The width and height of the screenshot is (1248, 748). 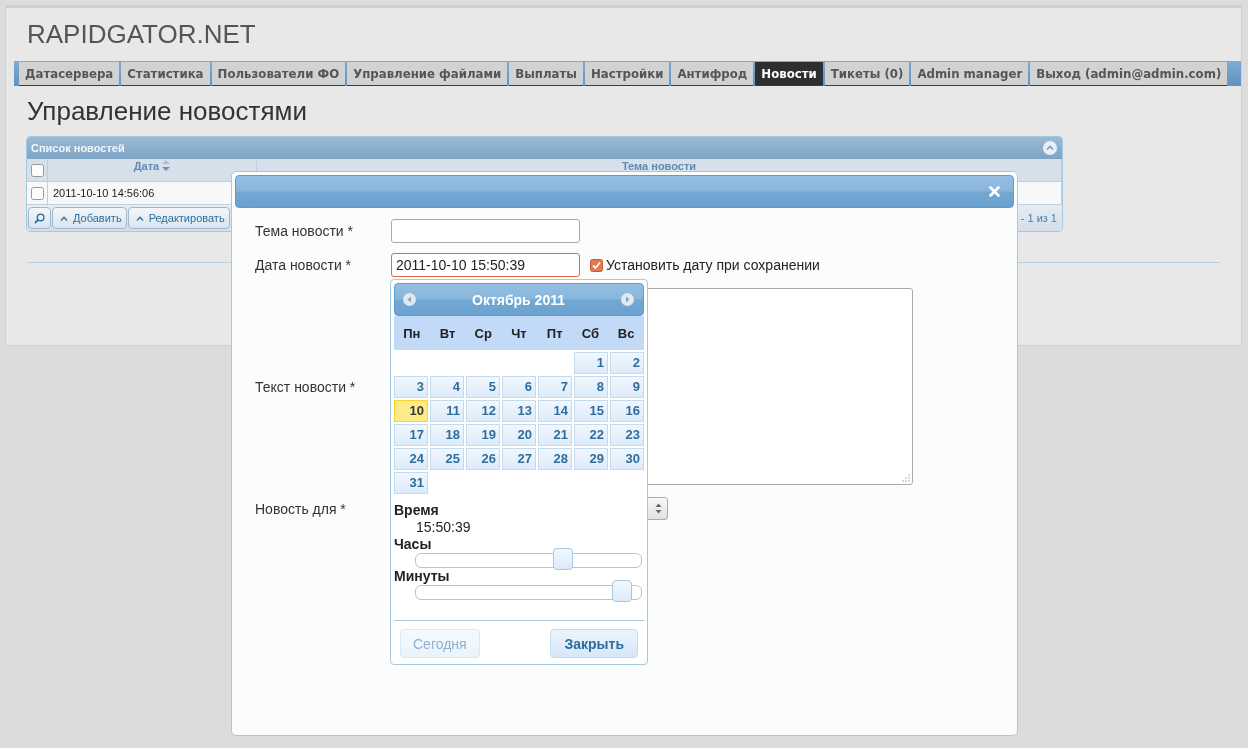 I want to click on day-cell: 21, so click(x=555, y=435).